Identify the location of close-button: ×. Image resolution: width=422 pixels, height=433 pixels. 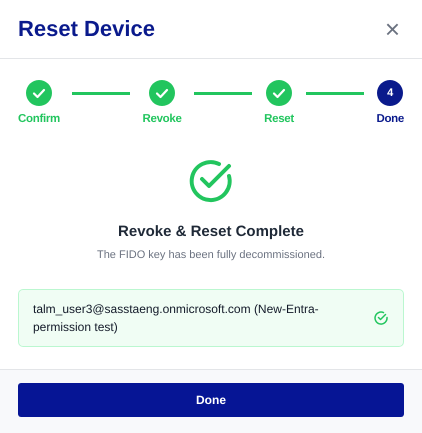
(392, 29).